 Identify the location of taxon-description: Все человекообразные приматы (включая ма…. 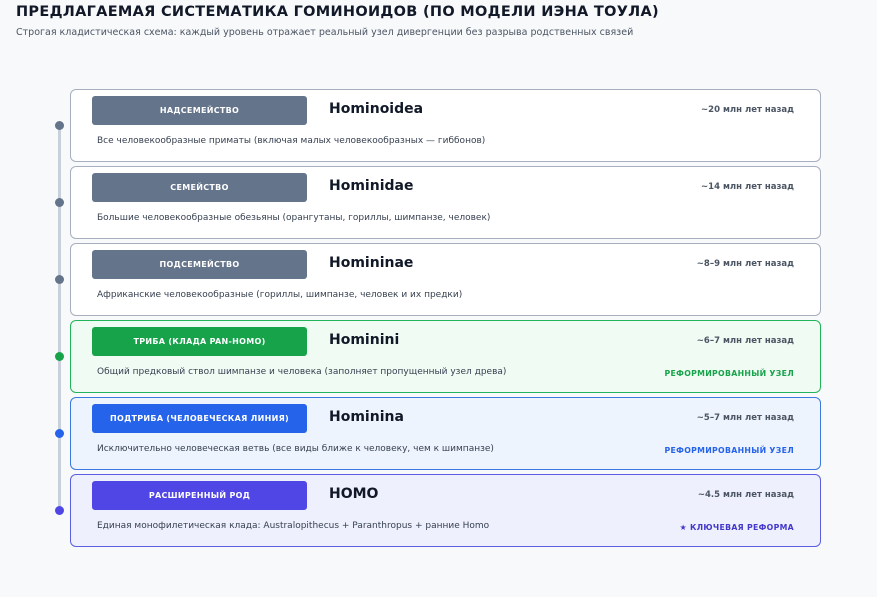
(291, 141).